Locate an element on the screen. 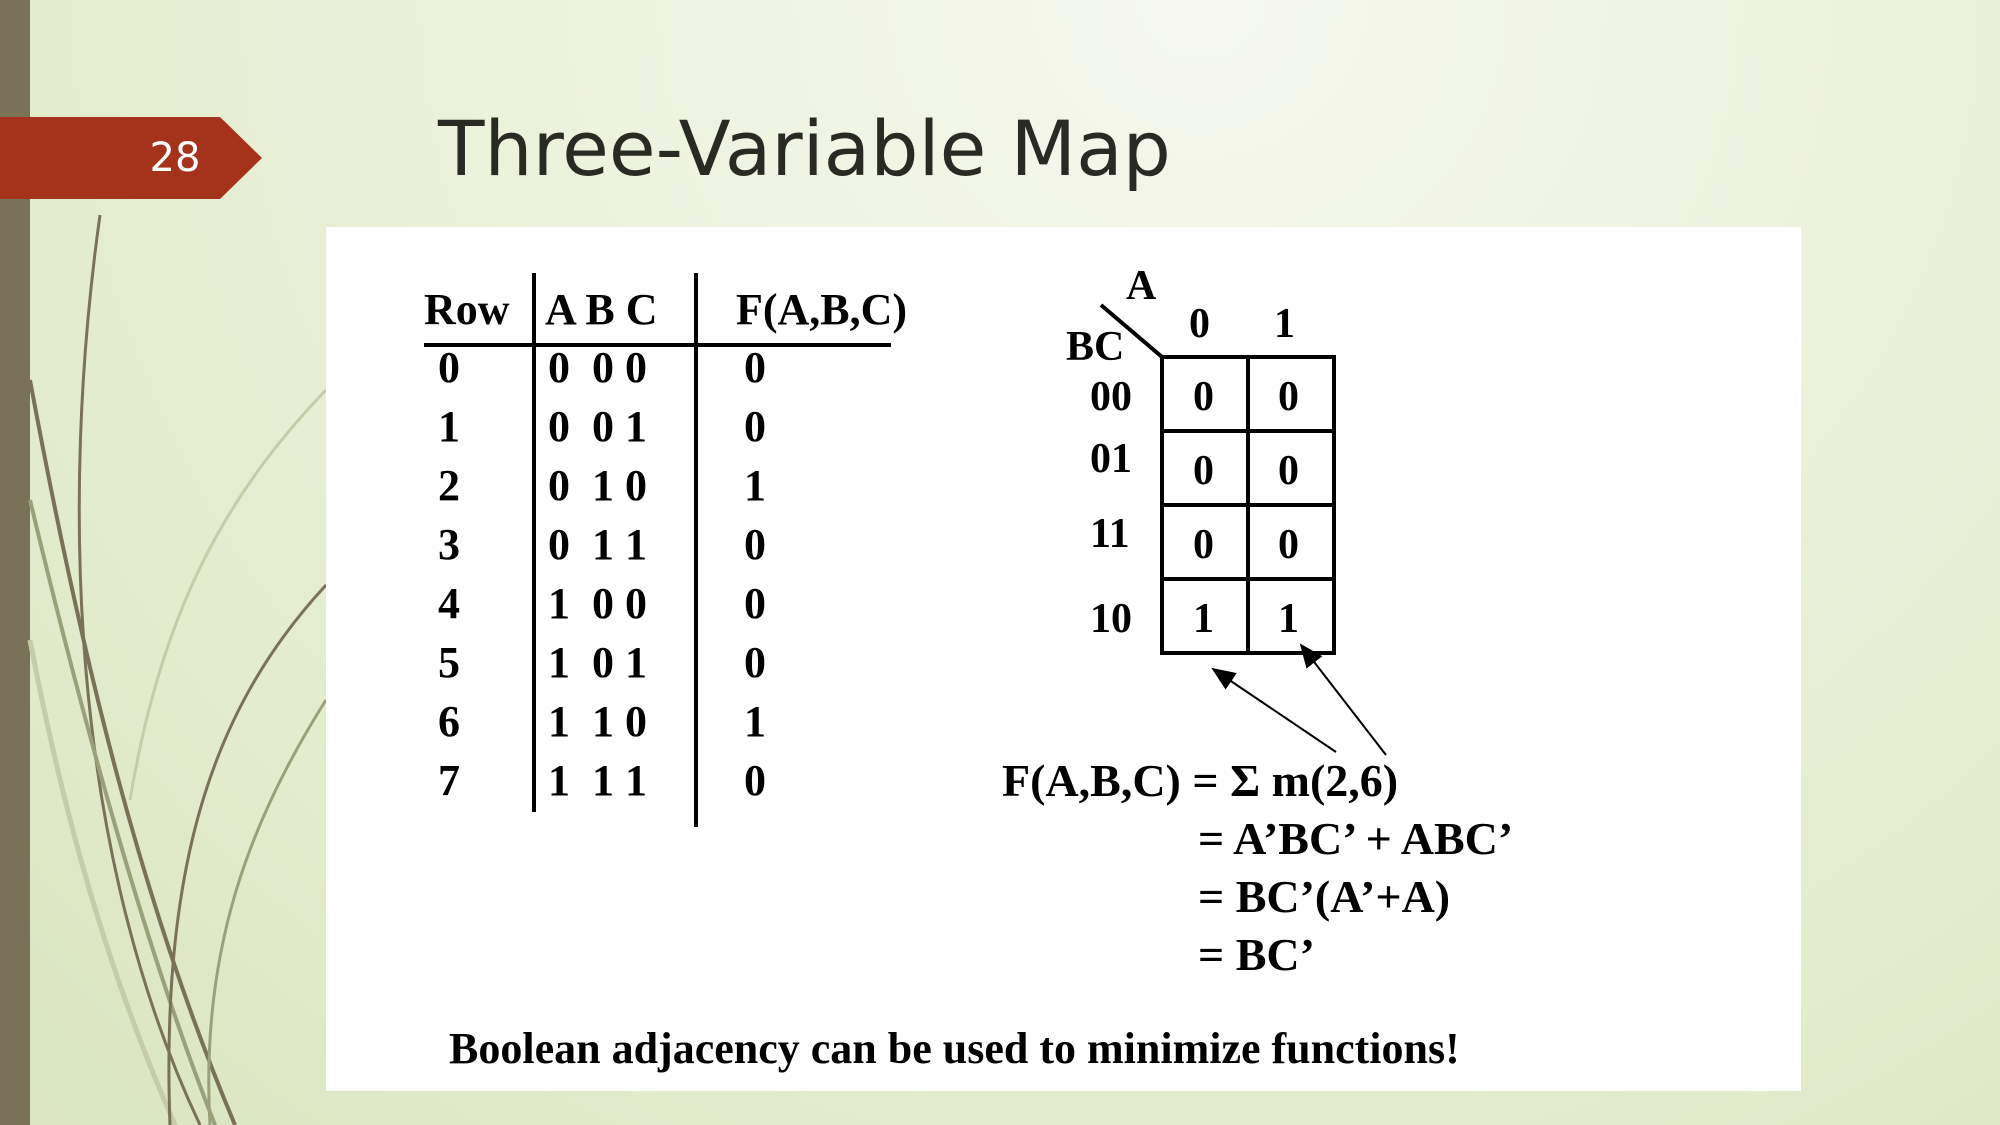 This screenshot has width=2000, height=1125. table-row: 2 0 1 0 1 is located at coordinates (602, 485).